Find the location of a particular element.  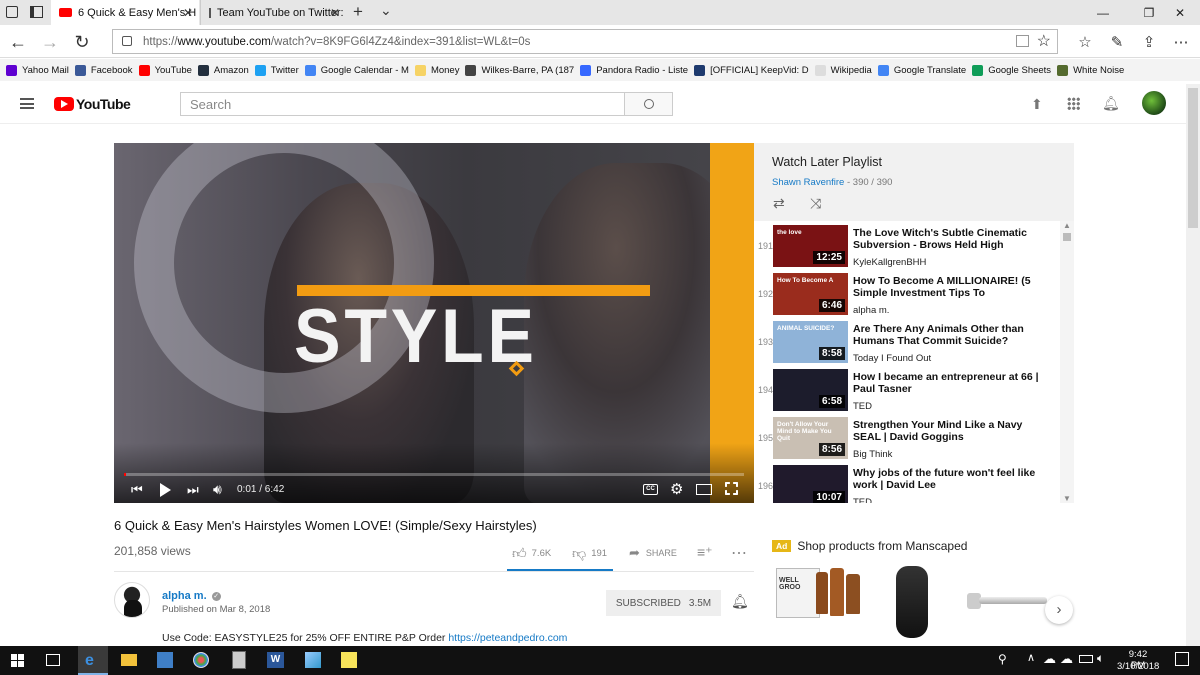

channel-name-link: alpha m. is located at coordinates (184, 596).